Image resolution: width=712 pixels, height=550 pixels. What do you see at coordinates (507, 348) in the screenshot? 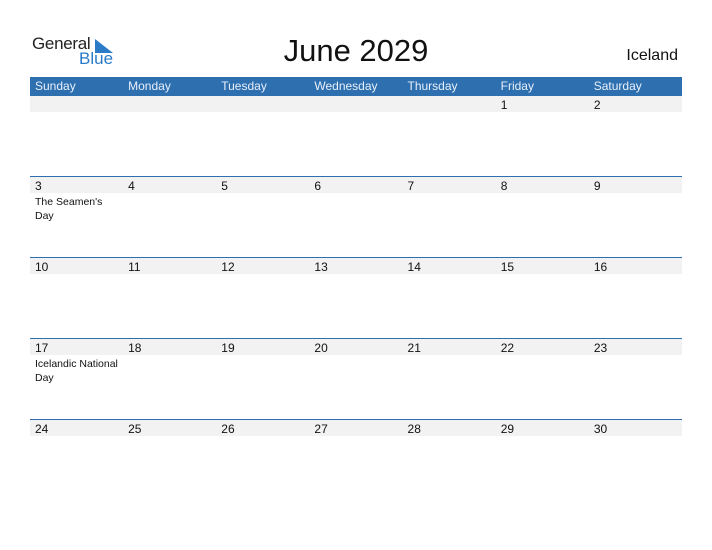
I see `day-number: 22` at bounding box center [507, 348].